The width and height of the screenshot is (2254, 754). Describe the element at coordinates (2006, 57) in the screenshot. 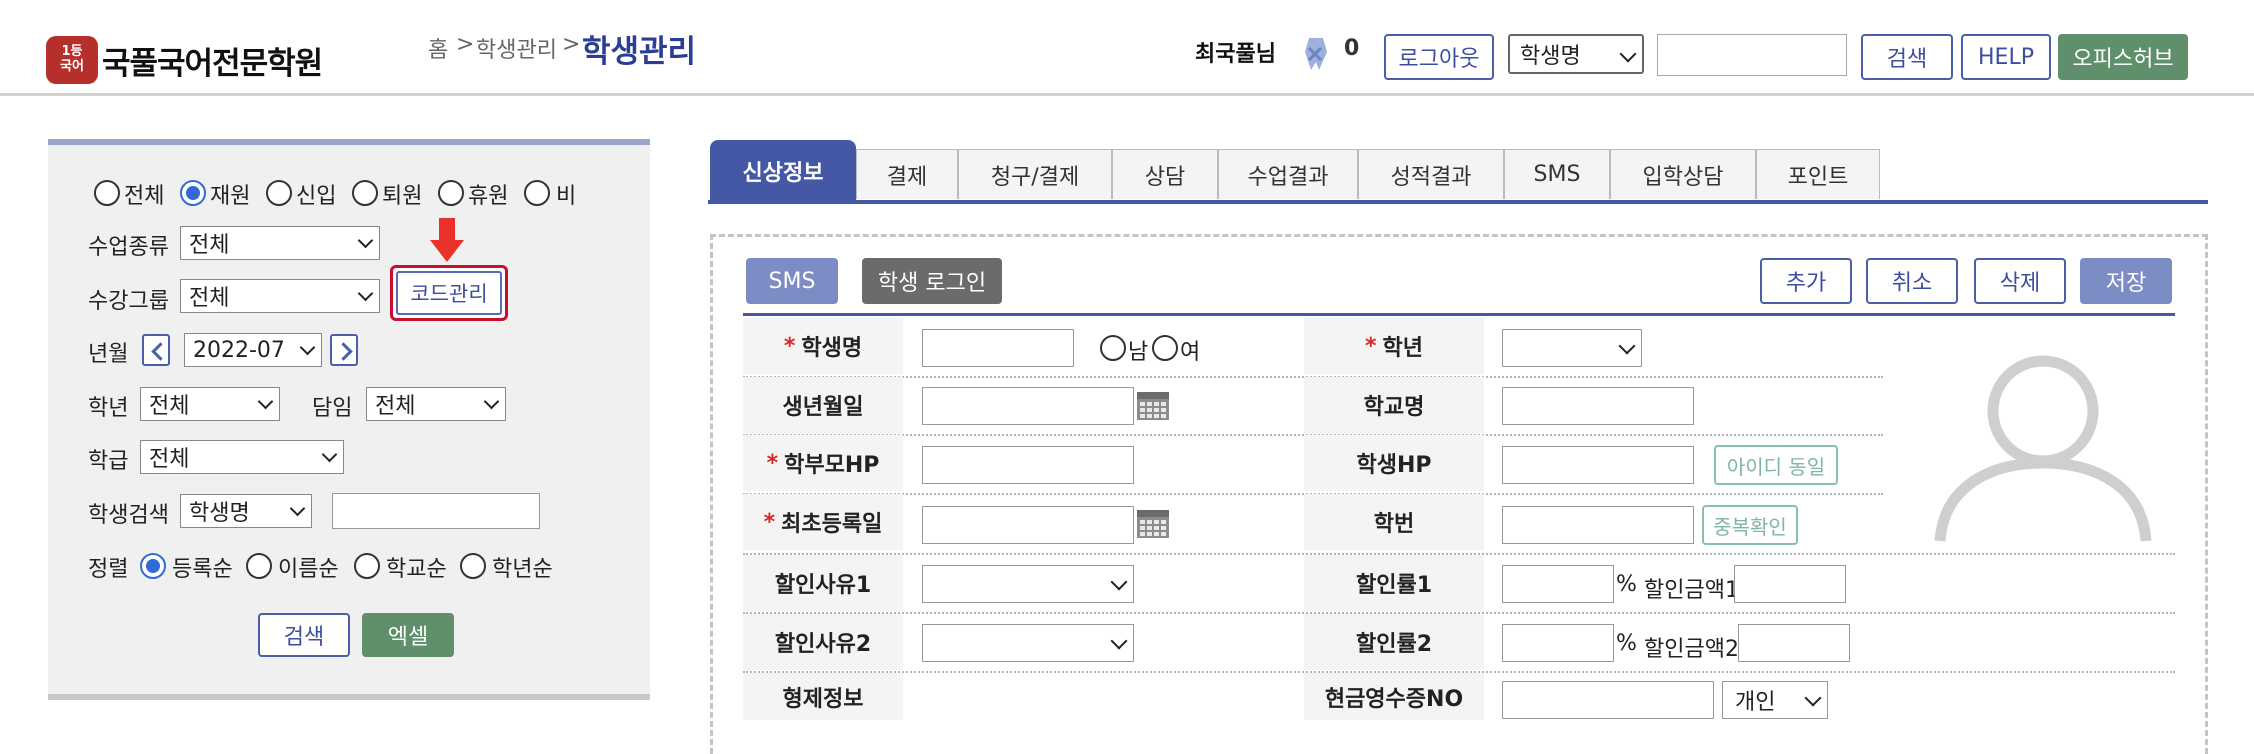

I see `help-button: HELP` at that location.